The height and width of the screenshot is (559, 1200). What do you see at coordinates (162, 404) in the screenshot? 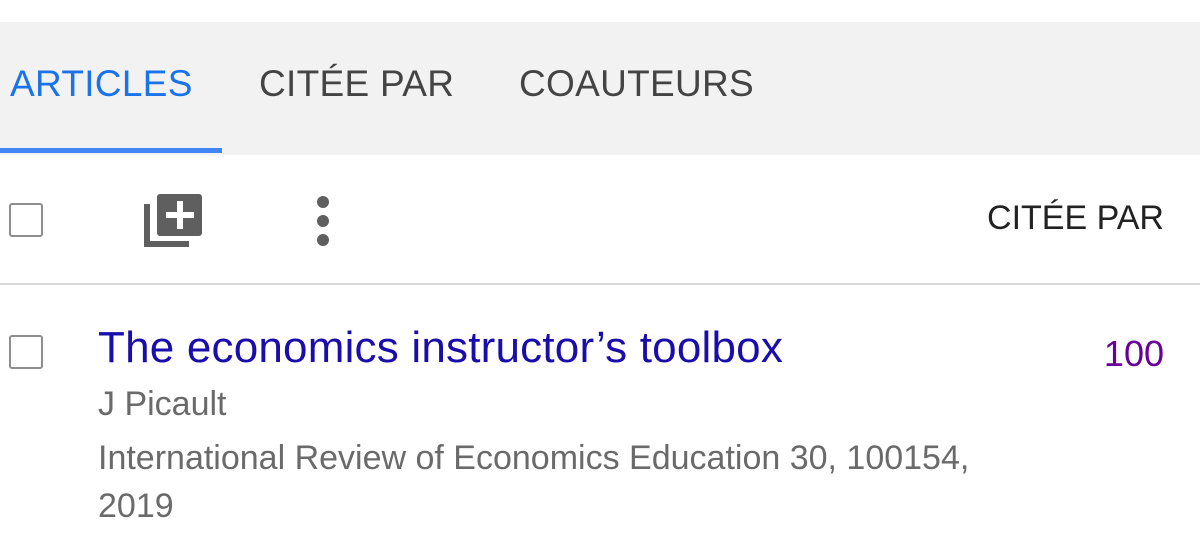
I see `article-authors: J Picault` at bounding box center [162, 404].